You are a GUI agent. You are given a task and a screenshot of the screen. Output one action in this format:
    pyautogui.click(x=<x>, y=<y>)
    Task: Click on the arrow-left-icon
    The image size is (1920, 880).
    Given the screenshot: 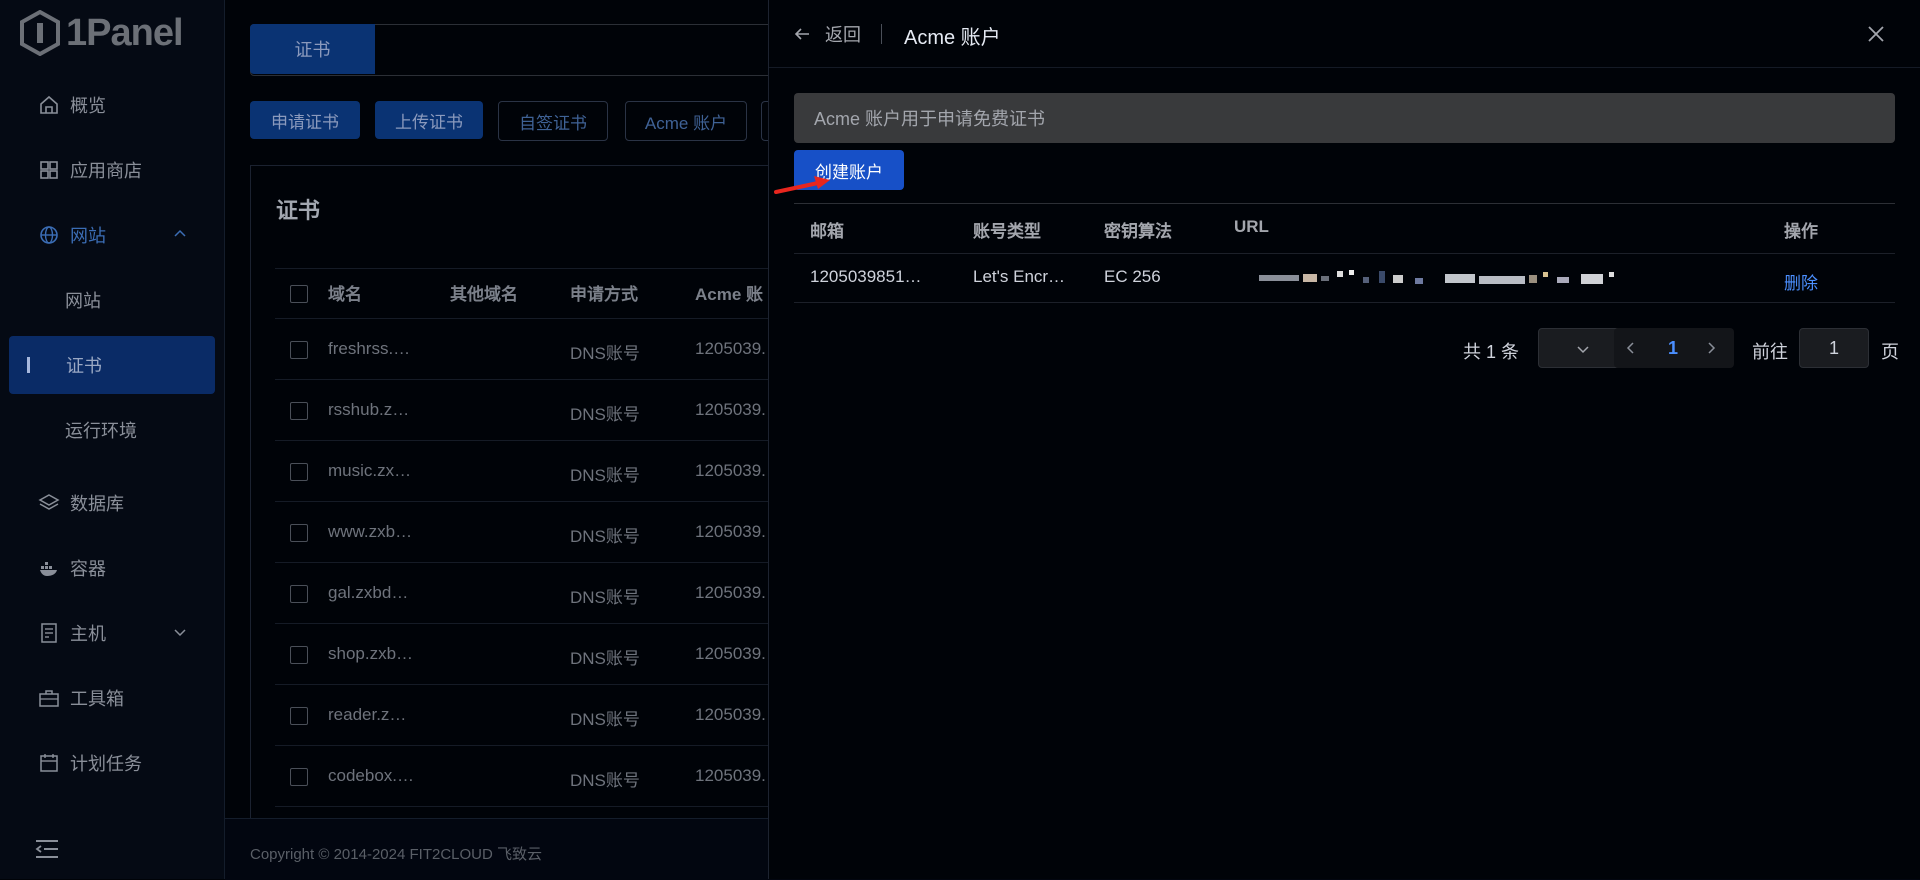 What is the action you would take?
    pyautogui.click(x=801, y=34)
    